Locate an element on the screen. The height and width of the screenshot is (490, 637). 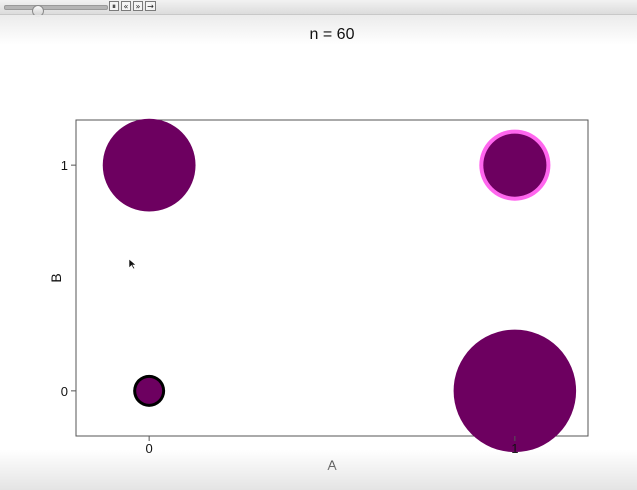
chart-title: n = 60 is located at coordinates (332, 34).